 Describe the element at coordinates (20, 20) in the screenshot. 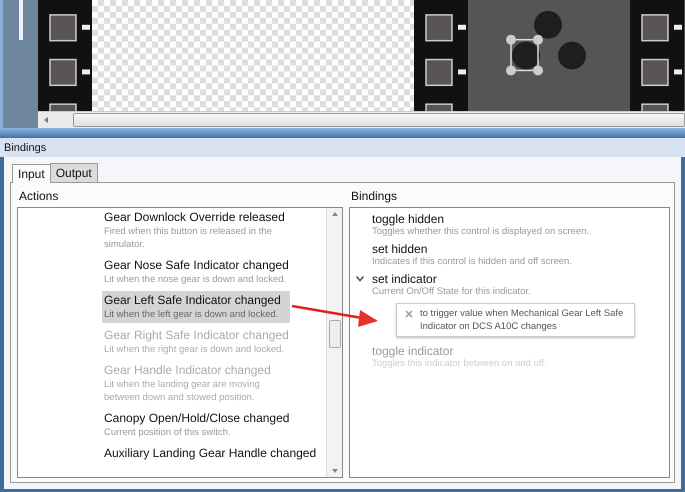

I see `slider-track` at that location.